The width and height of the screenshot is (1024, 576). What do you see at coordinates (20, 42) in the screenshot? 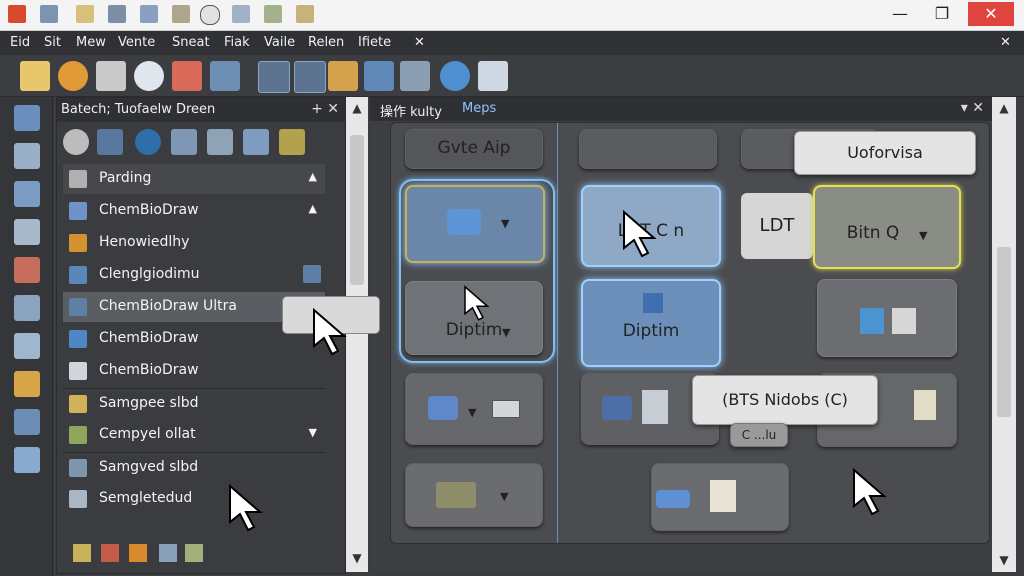
I see `menu-eid: Eid` at bounding box center [20, 42].